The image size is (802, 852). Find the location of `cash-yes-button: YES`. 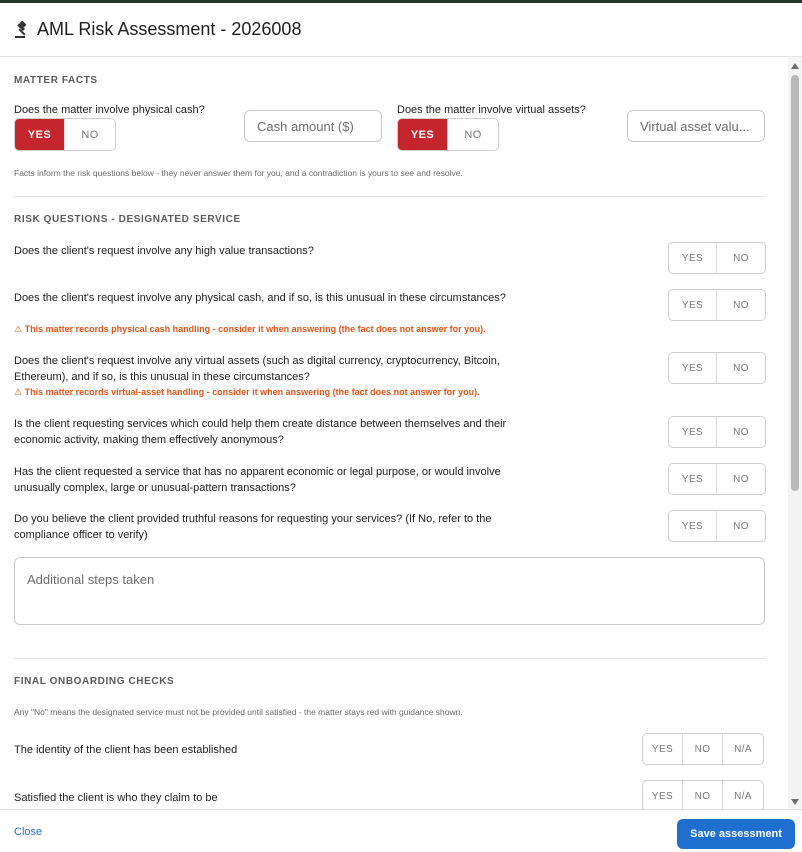

cash-yes-button: YES is located at coordinates (40, 134).